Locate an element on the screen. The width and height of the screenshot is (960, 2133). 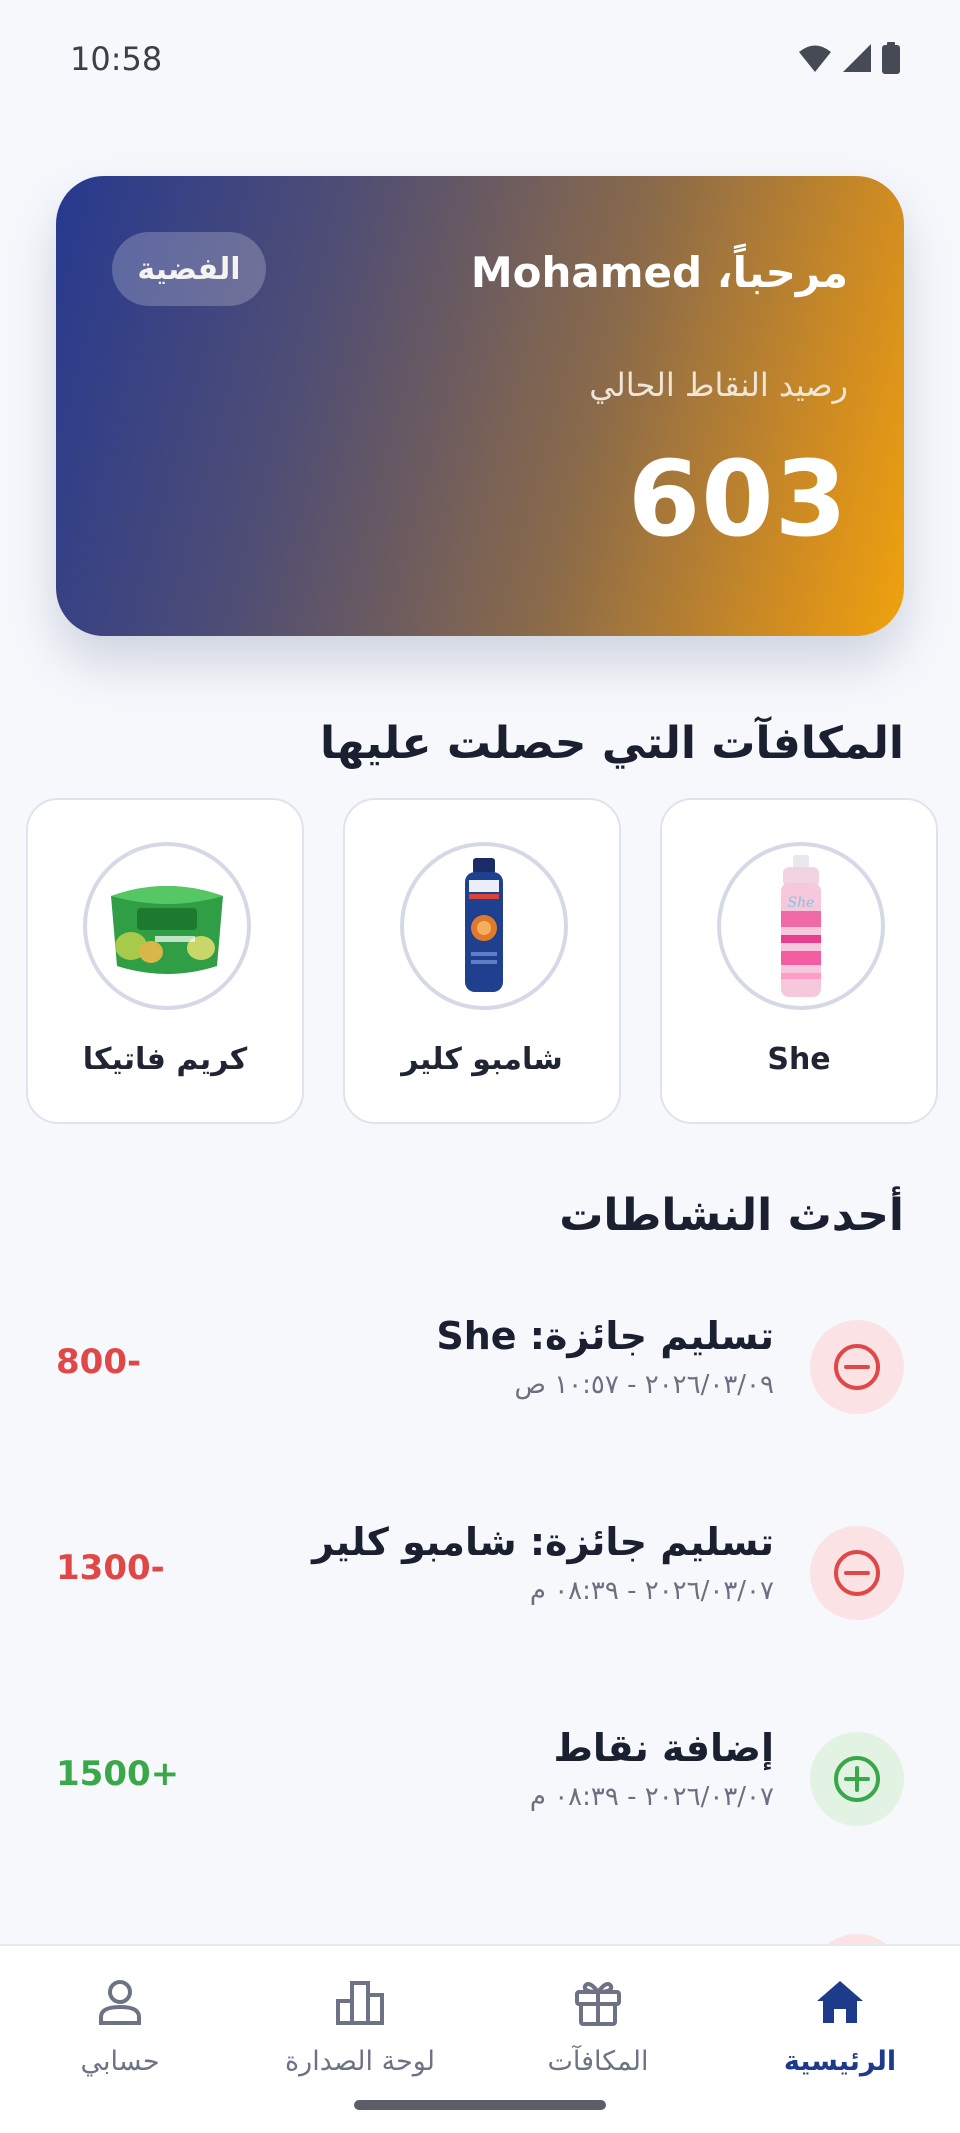
reward-name: She is located at coordinates (799, 1059).